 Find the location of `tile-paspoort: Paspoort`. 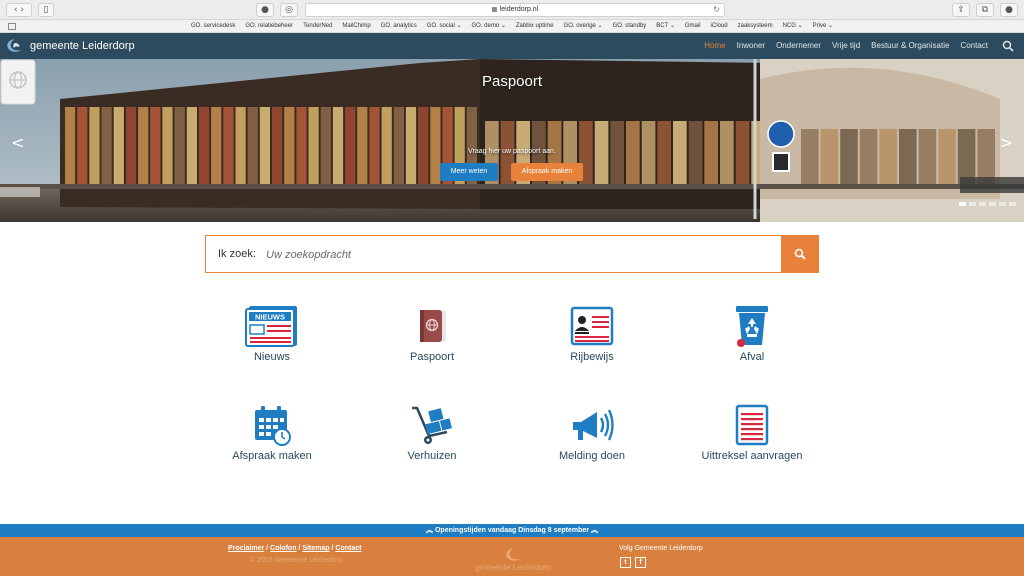

tile-paspoort: Paspoort is located at coordinates (432, 340).